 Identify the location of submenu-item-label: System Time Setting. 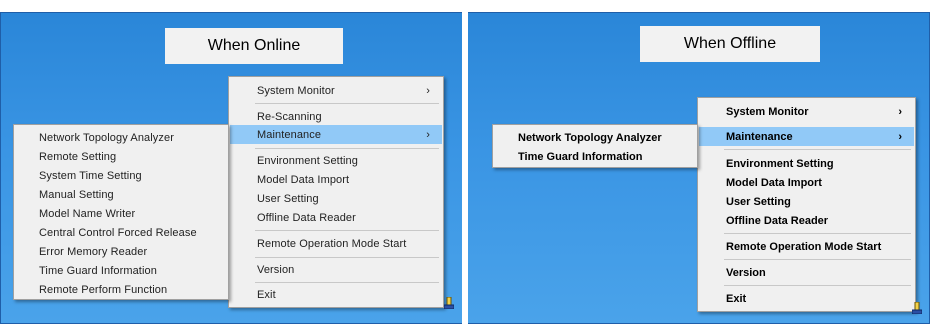
(90, 175).